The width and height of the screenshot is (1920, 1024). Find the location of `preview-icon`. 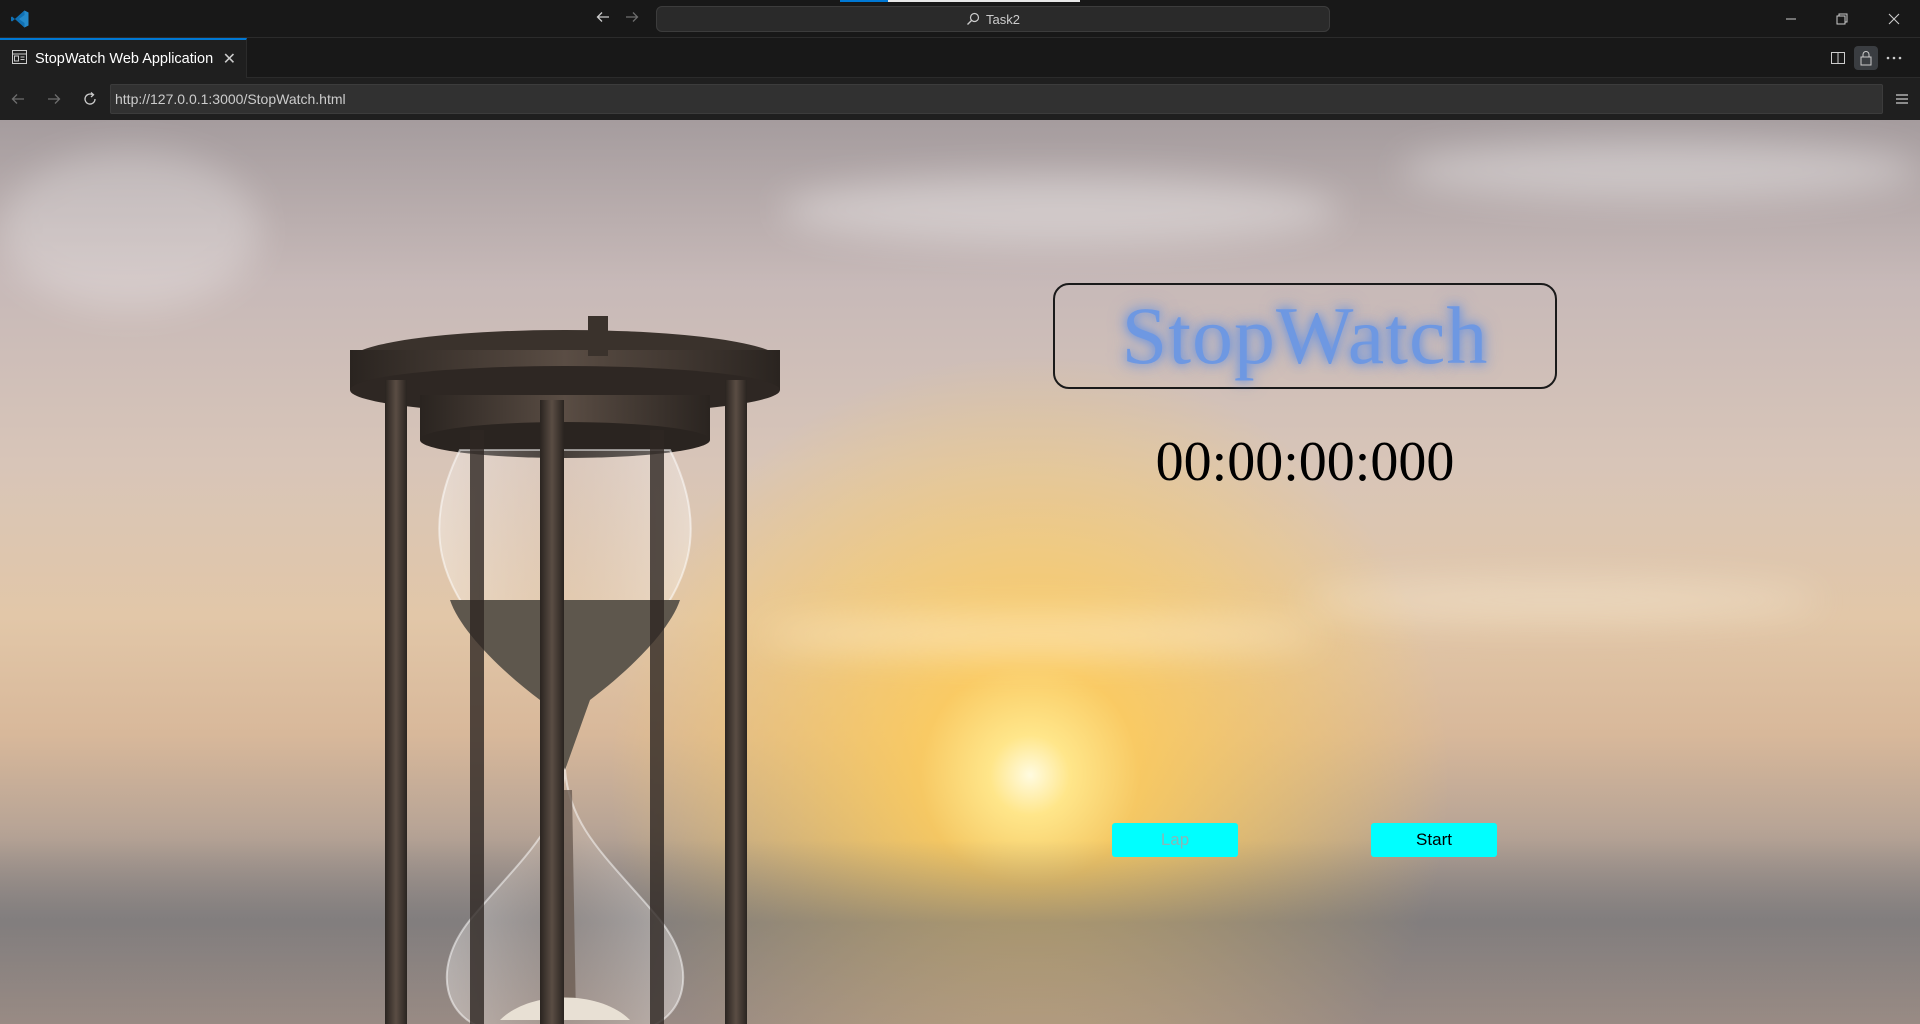

preview-icon is located at coordinates (19, 59).